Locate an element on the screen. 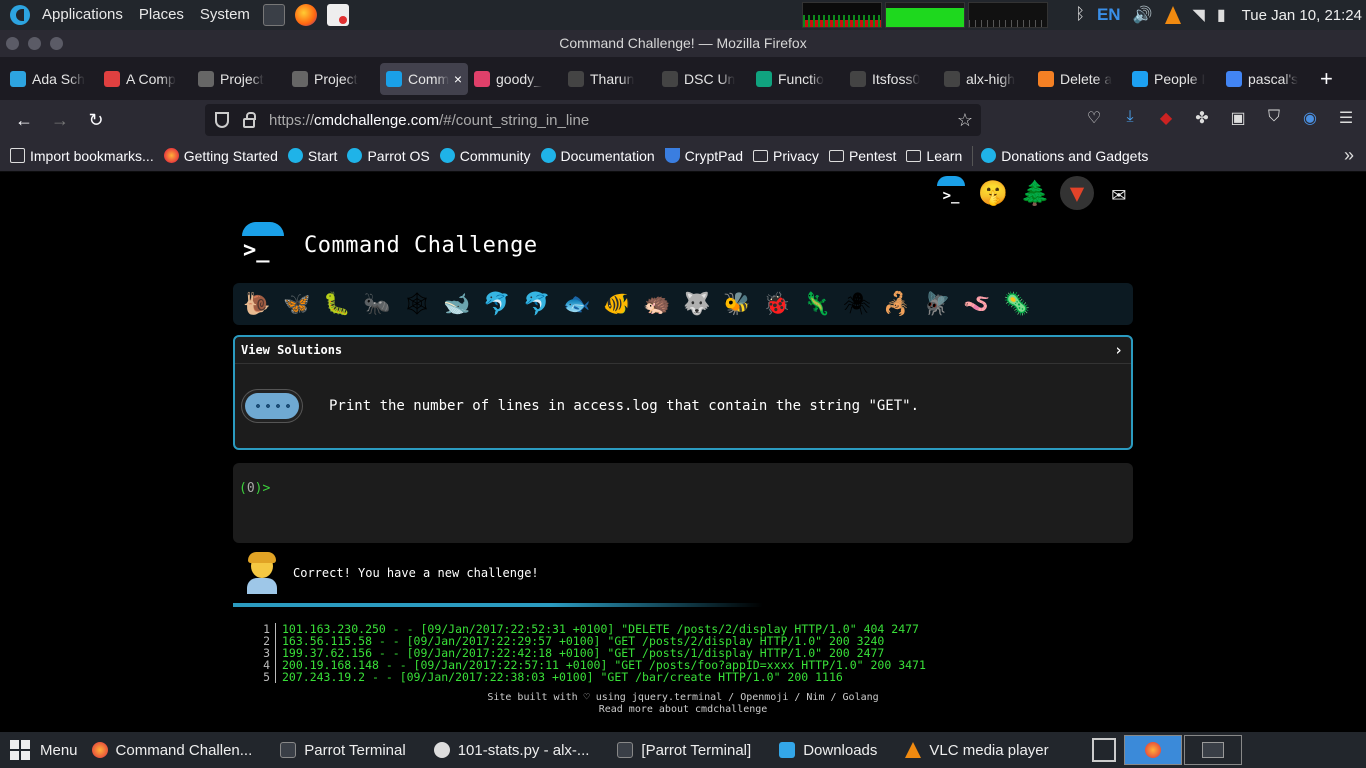 This screenshot has height=768, width=1366. bookmark-item: Documentation is located at coordinates (597, 156).